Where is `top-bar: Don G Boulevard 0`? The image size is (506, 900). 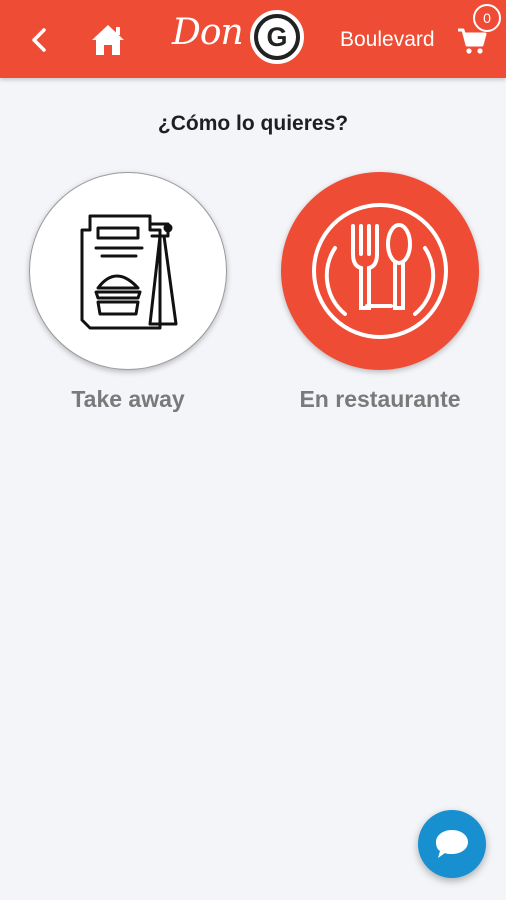
top-bar: Don G Boulevard 0 is located at coordinates (253, 39).